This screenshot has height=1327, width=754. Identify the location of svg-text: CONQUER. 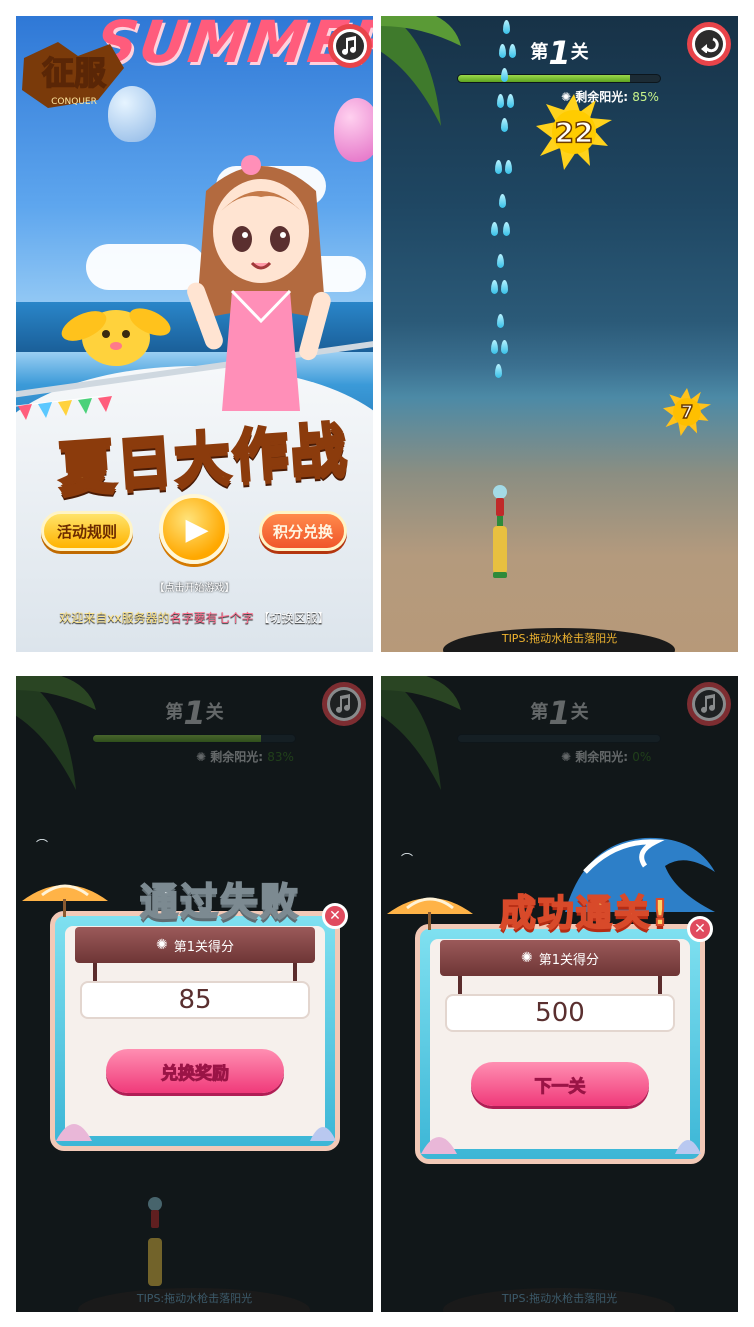
(74, 102).